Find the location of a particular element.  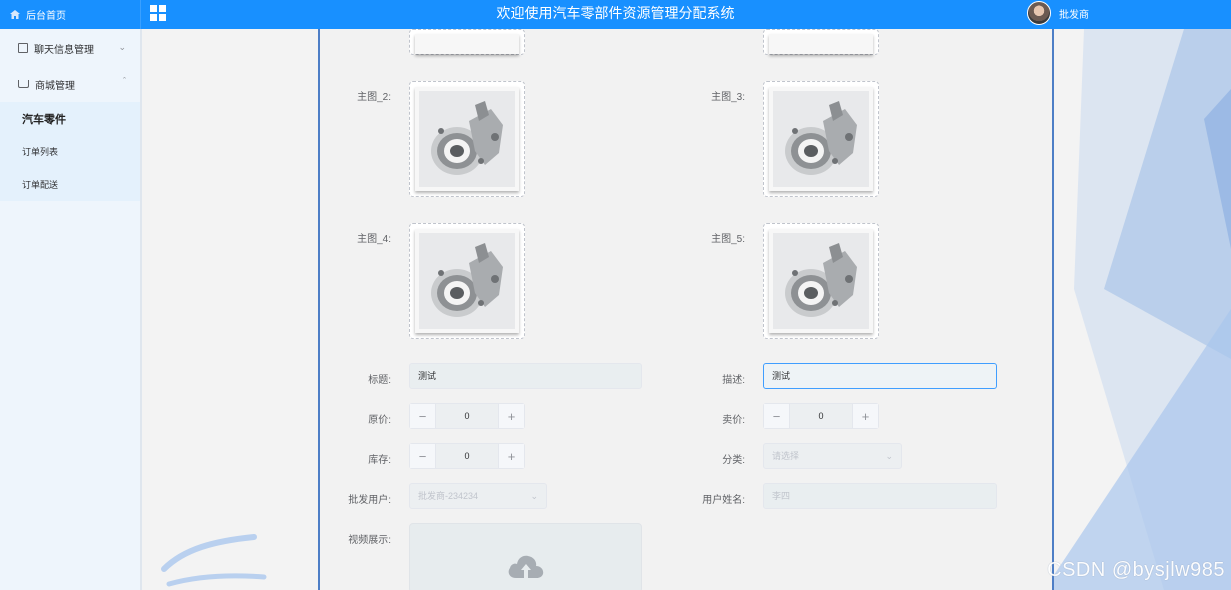

image-2-label: 主图_2: is located at coordinates (374, 97).